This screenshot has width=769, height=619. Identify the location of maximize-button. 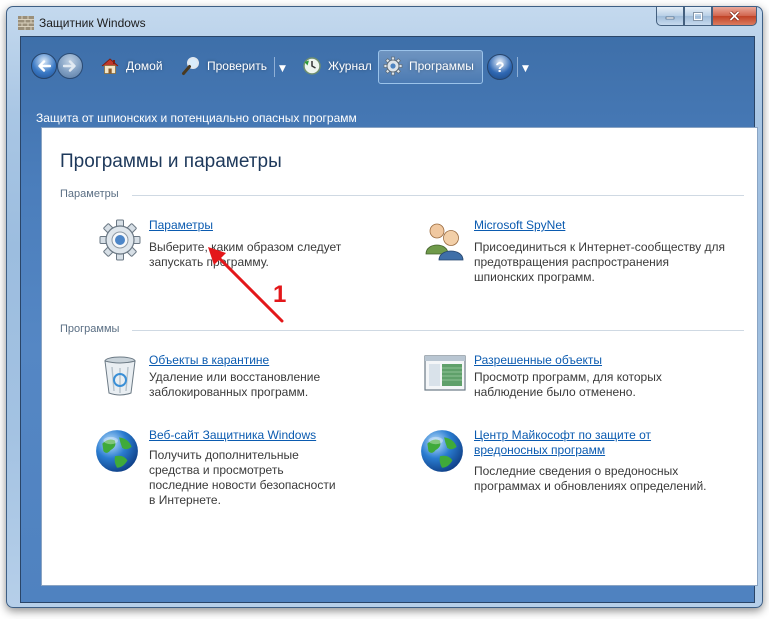
(698, 16).